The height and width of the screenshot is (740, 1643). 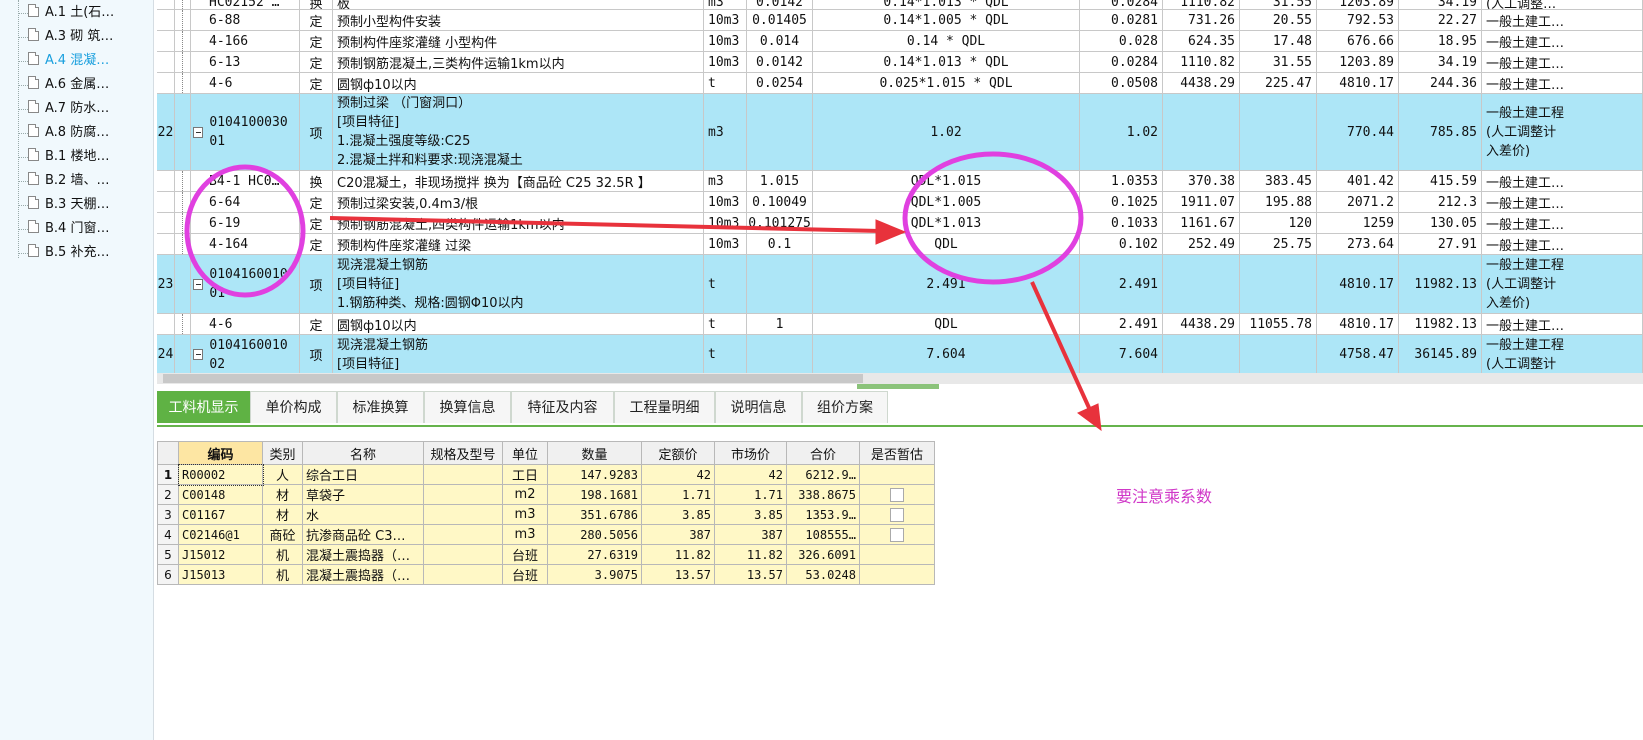 What do you see at coordinates (316, 5) in the screenshot?
I see `cell-type: 换` at bounding box center [316, 5].